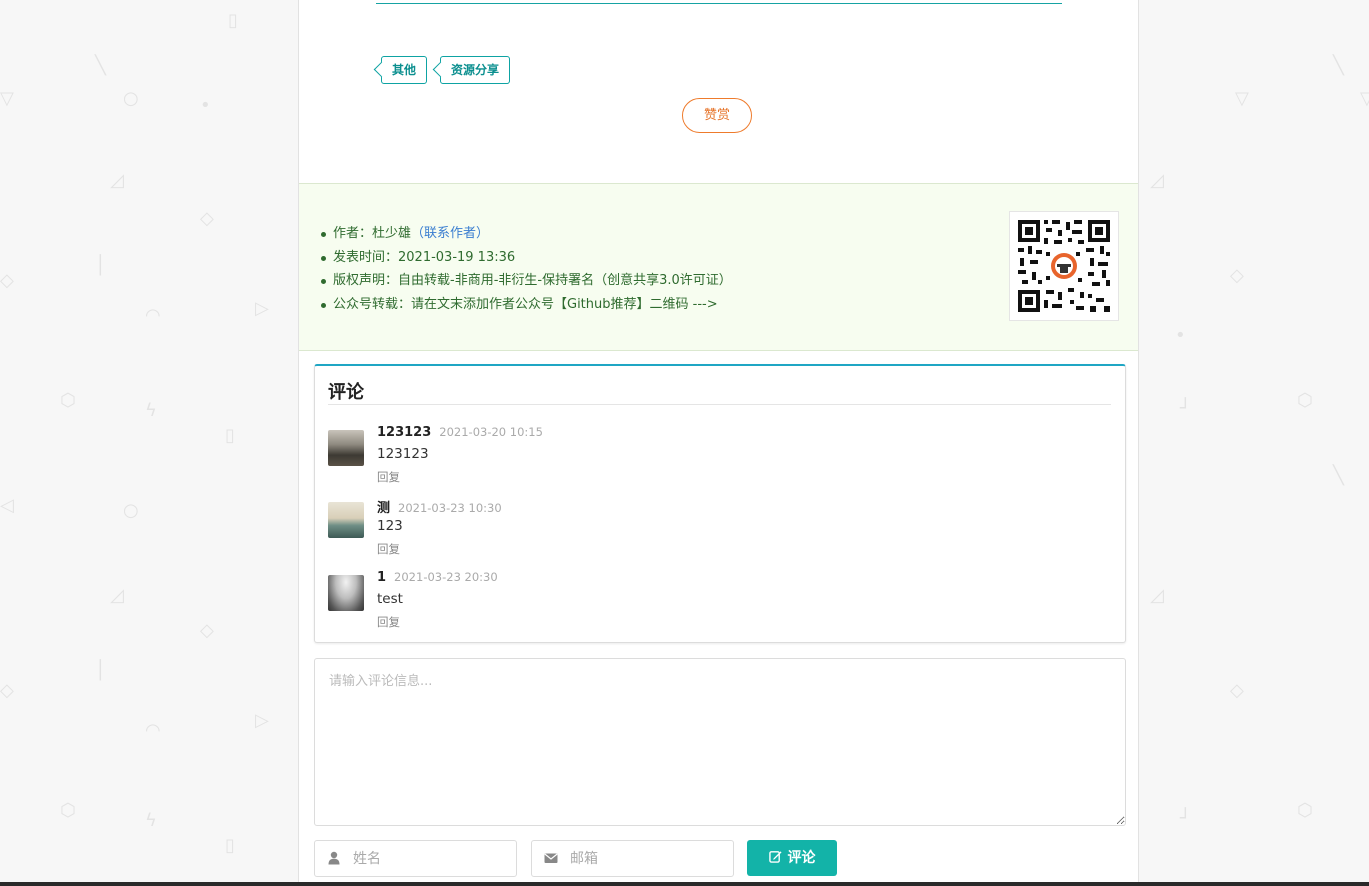 The image size is (1369, 886). I want to click on comment-meta: 测 2021-03-23 10:30, so click(439, 506).